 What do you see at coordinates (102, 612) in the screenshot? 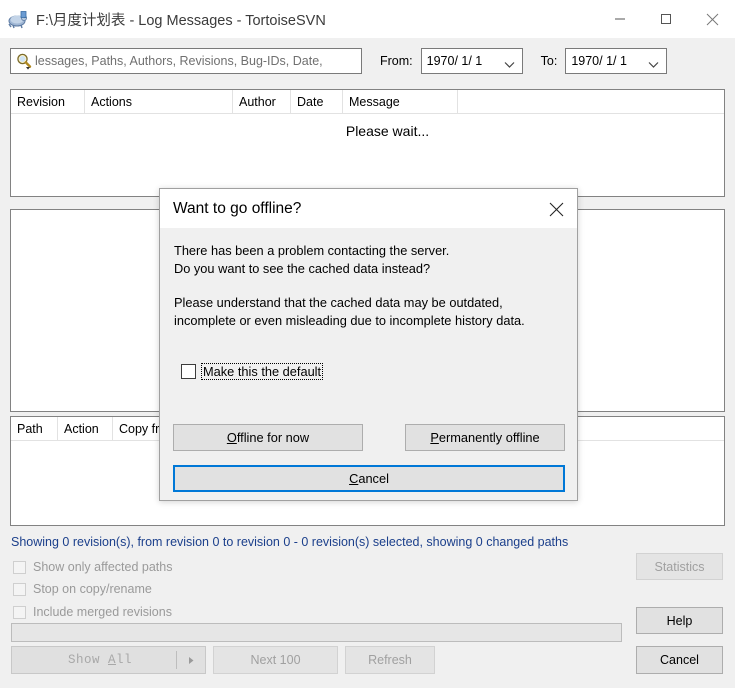
I see `checkbox-label: Include merged revisions` at bounding box center [102, 612].